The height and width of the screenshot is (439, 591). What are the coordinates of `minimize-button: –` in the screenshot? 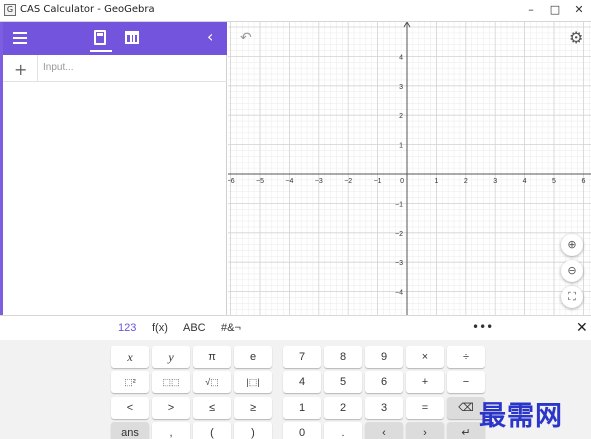 It's located at (531, 11).